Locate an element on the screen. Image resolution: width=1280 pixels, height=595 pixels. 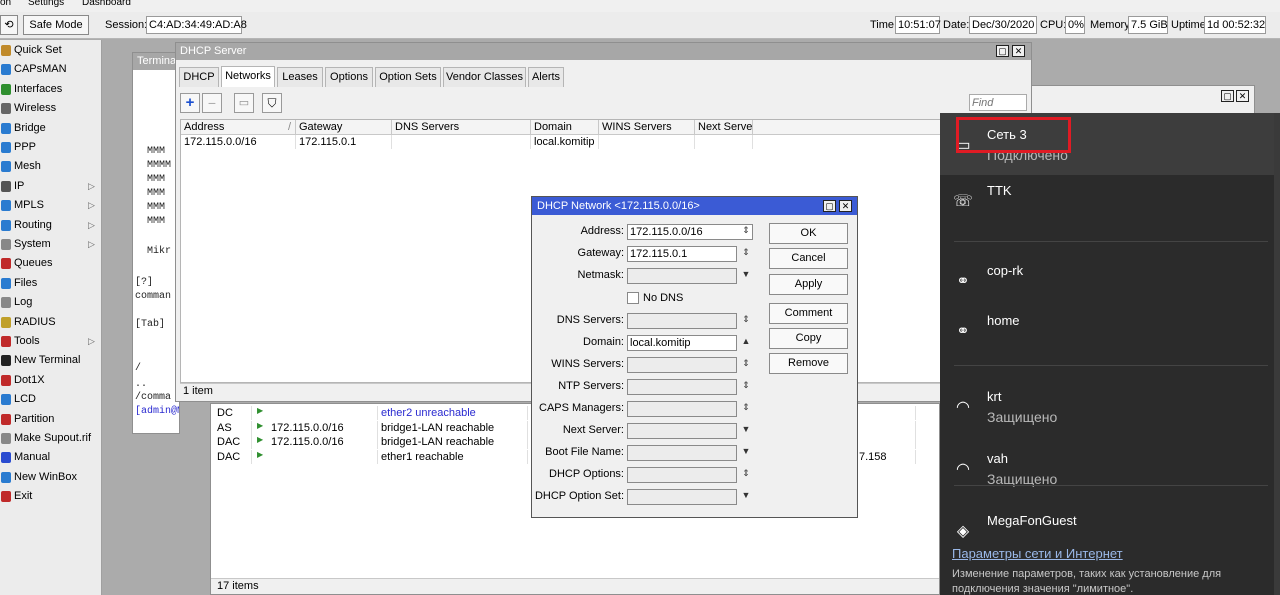
network-name: krt is located at coordinates (994, 396).